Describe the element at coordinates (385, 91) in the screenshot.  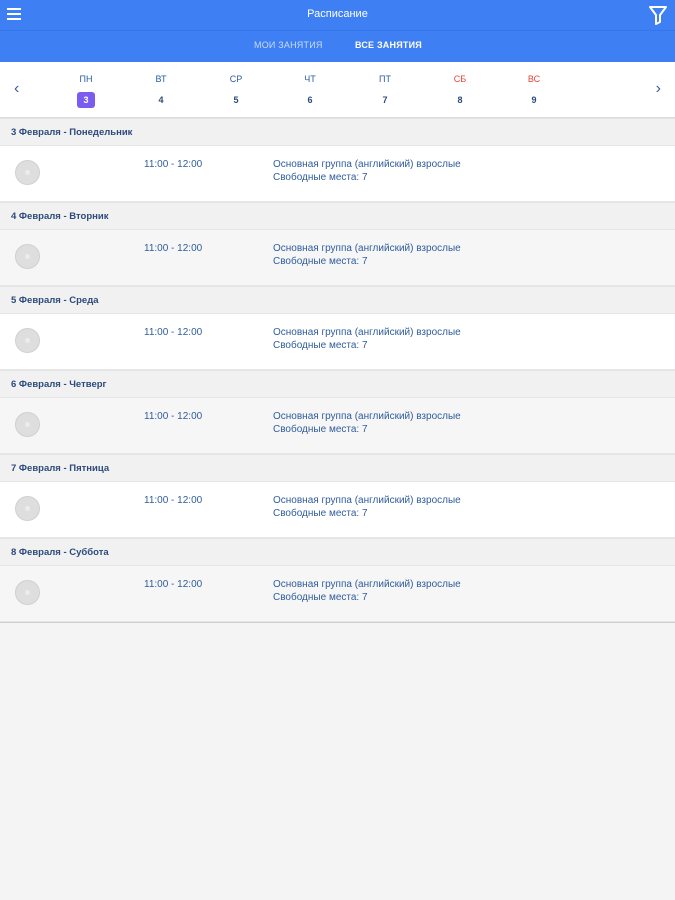
I see `day-friday: ПТ 7` at that location.